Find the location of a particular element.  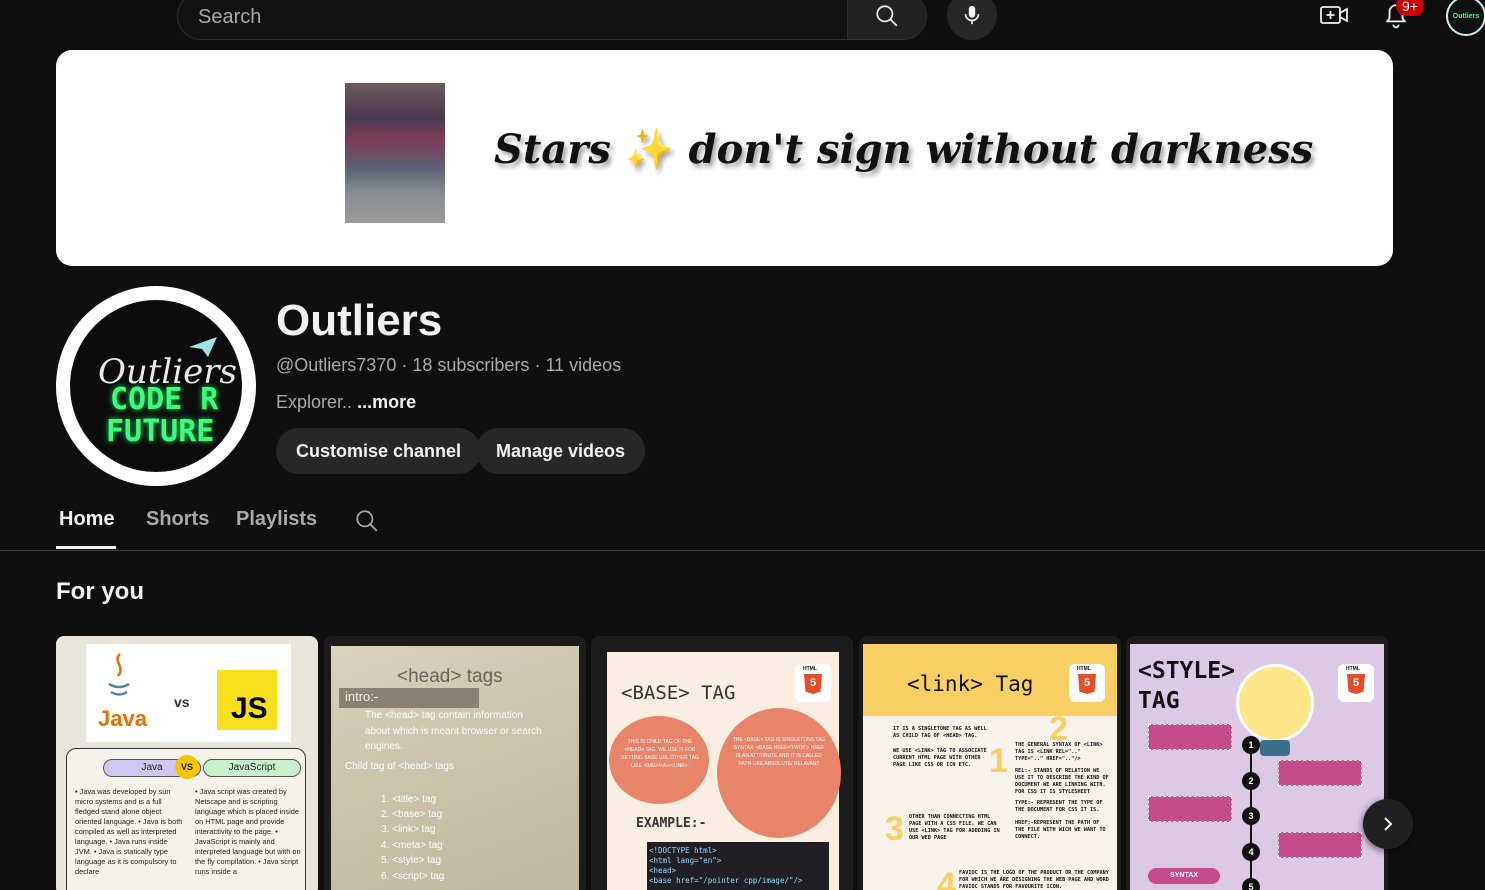

video-count: 11 videos is located at coordinates (583, 365).